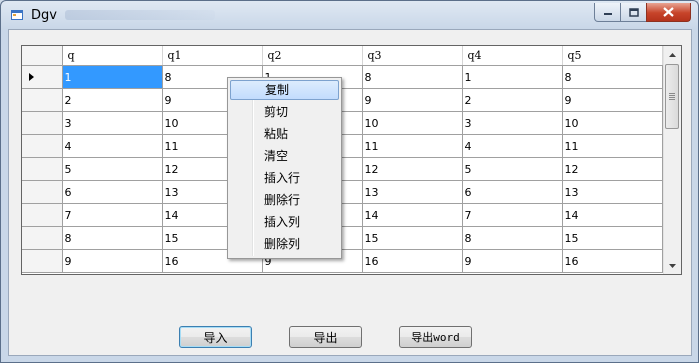 The image size is (699, 363). What do you see at coordinates (215, 337) in the screenshot?
I see `import-button: 导入` at bounding box center [215, 337].